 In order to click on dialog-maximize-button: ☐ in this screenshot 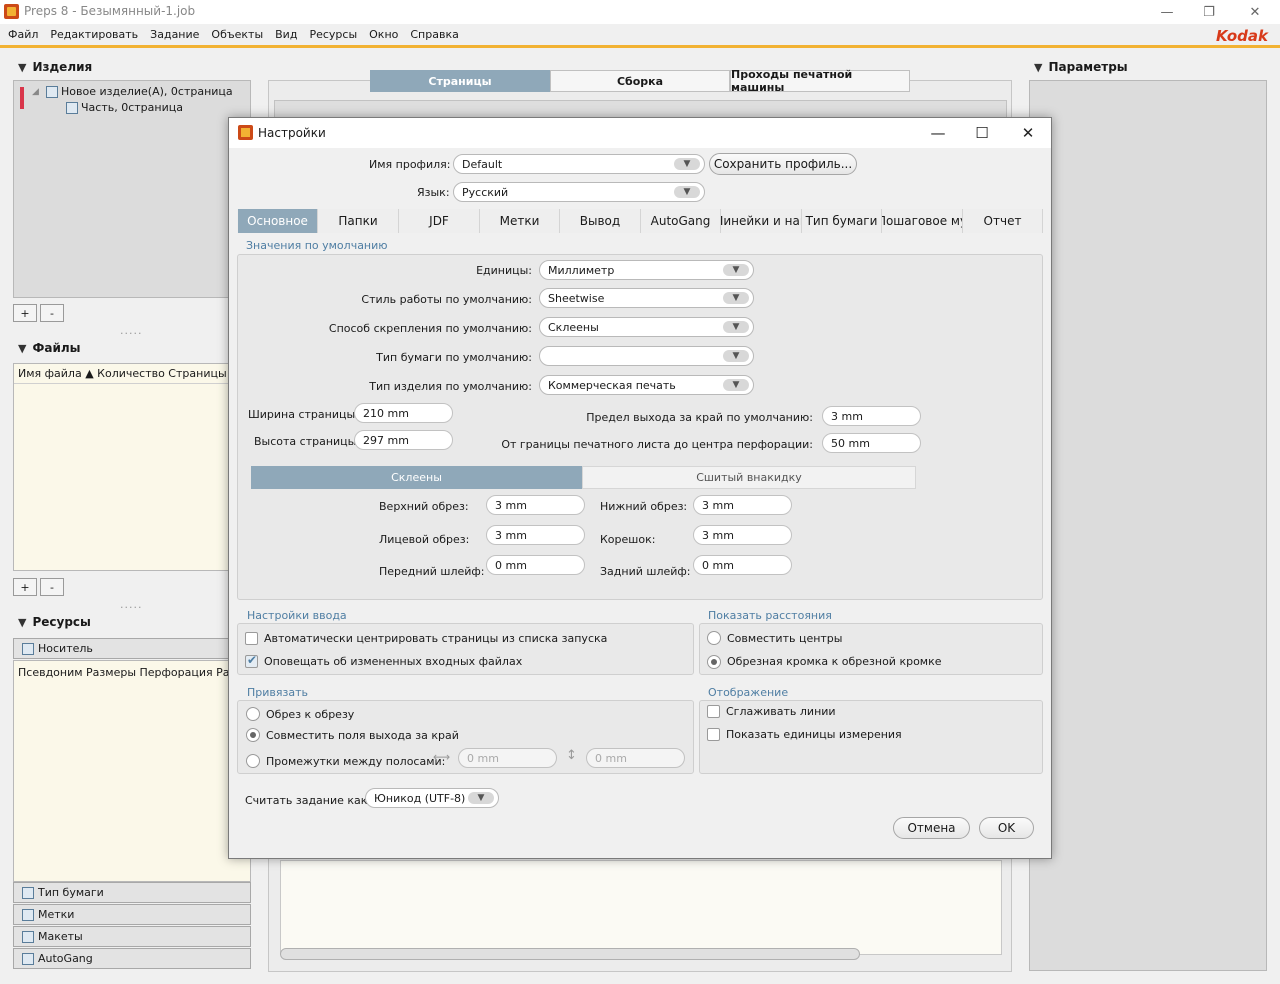, I will do `click(982, 133)`.